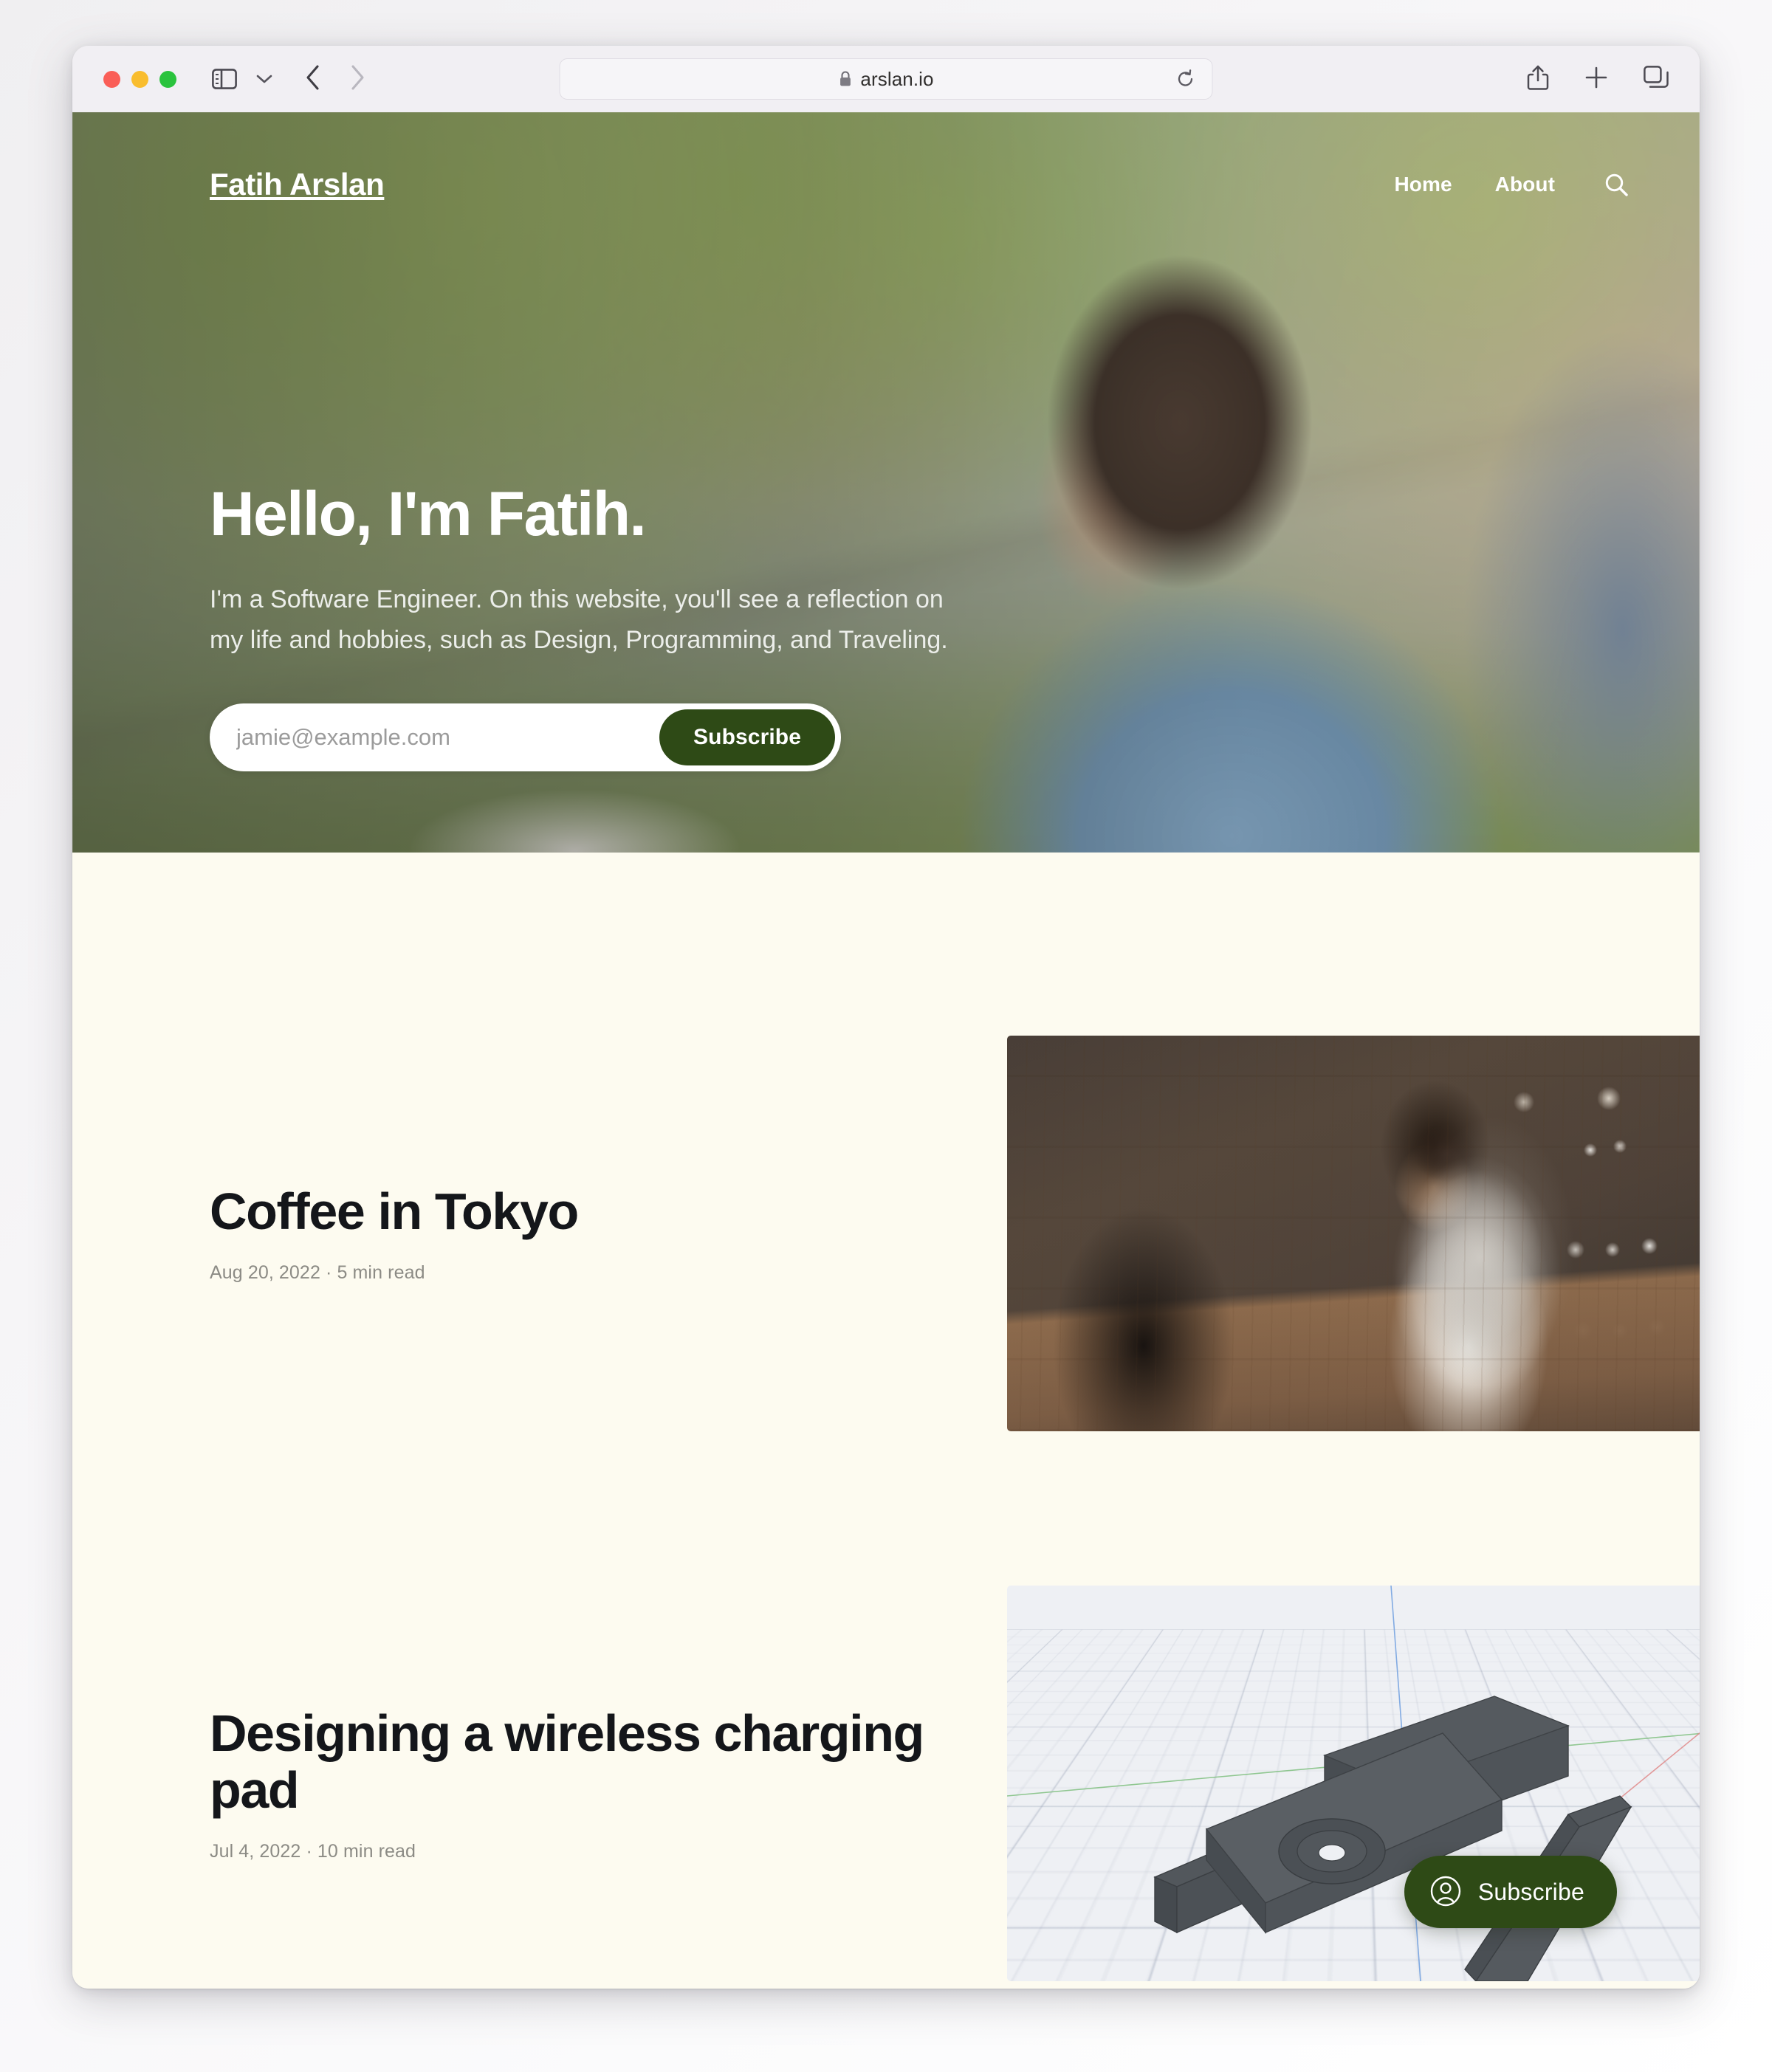 The height and width of the screenshot is (2072, 1772). What do you see at coordinates (297, 184) in the screenshot?
I see `site-logo: Fatih Arslan` at bounding box center [297, 184].